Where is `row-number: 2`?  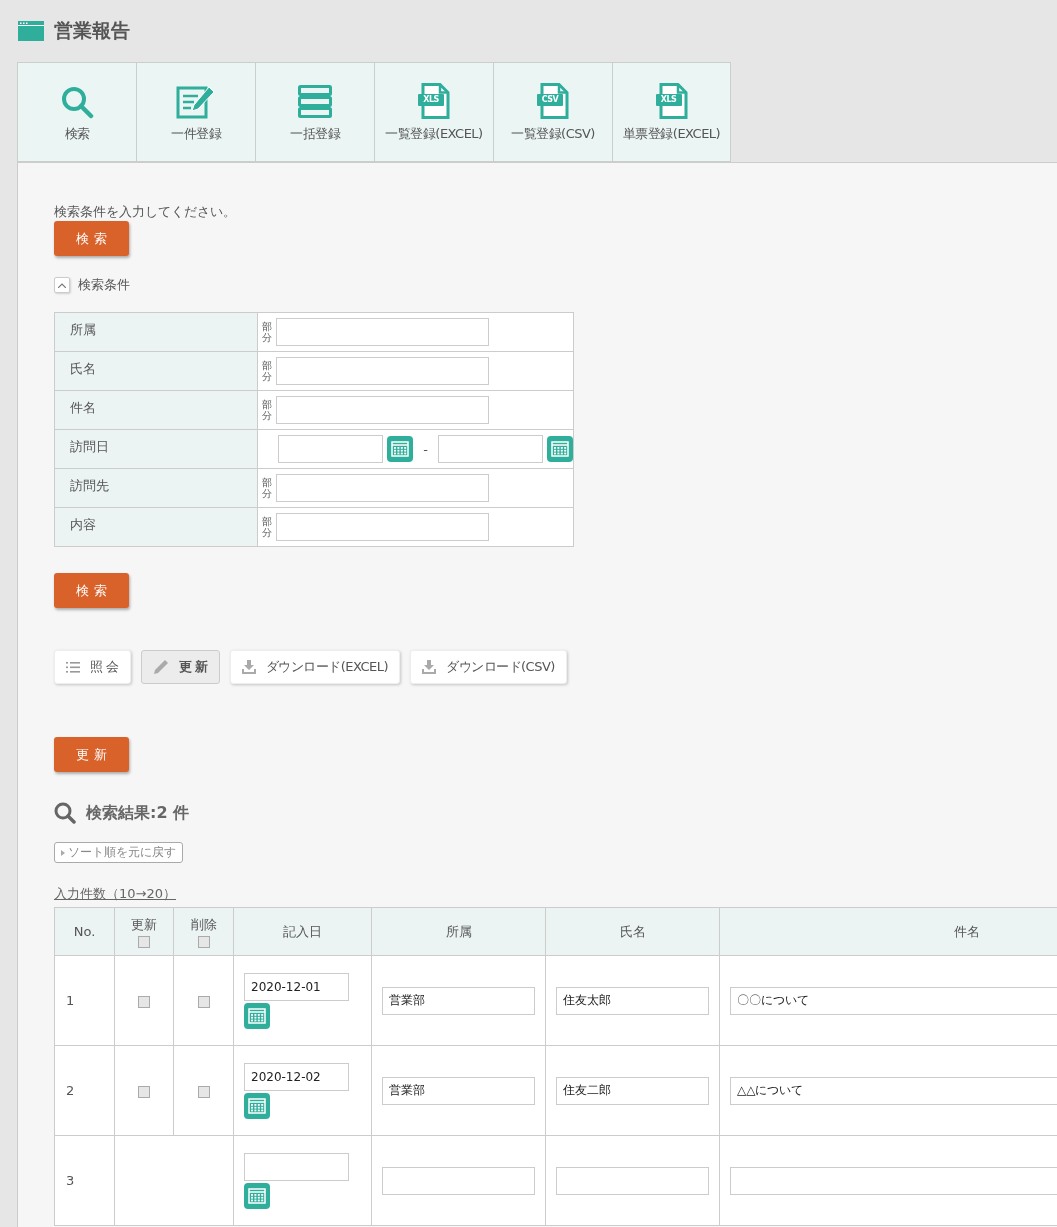
row-number: 2 is located at coordinates (70, 1090).